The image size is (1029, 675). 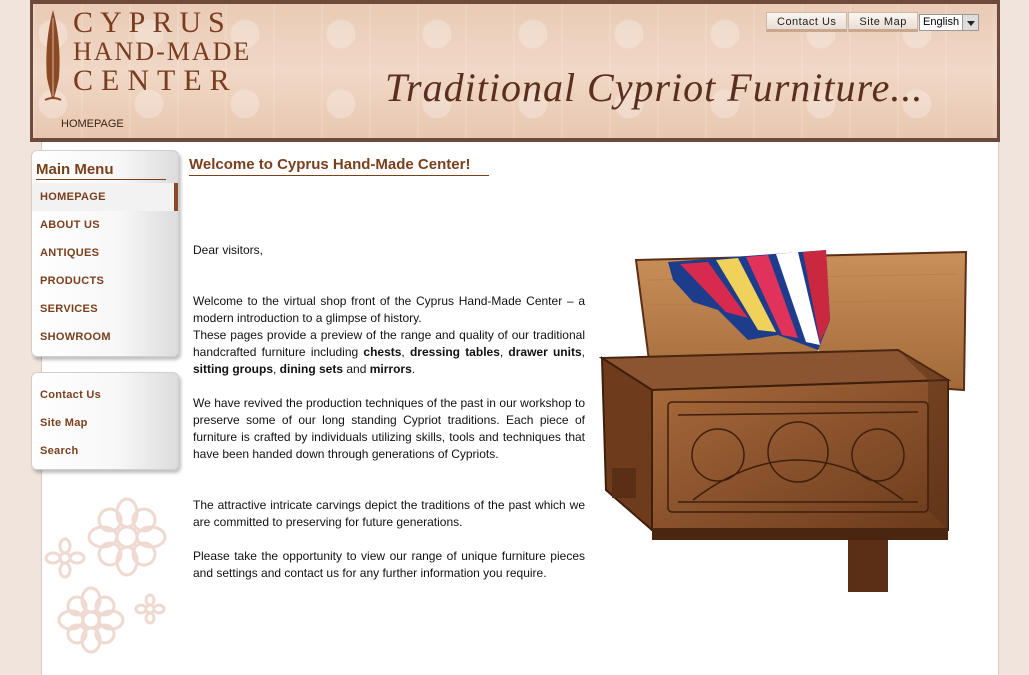 What do you see at coordinates (883, 22) in the screenshot?
I see `top-site-map-link: Site Map` at bounding box center [883, 22].